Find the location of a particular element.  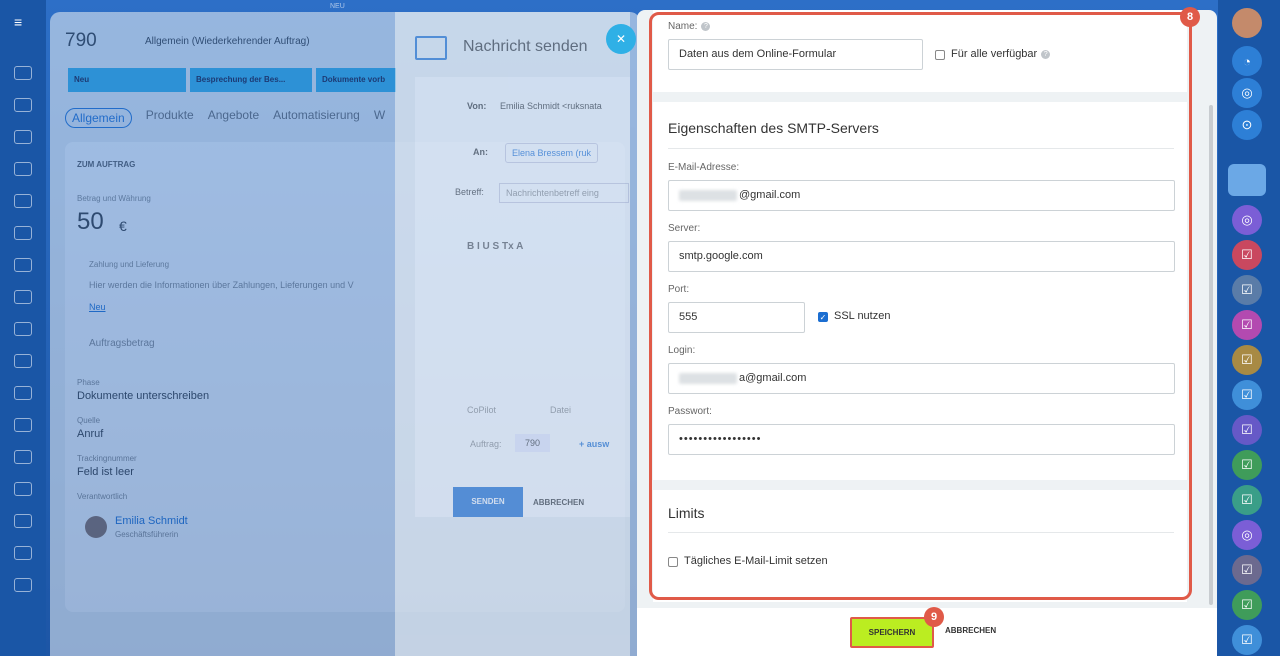

subject-input: Nachrichtenbetreff eing is located at coordinates (564, 193).